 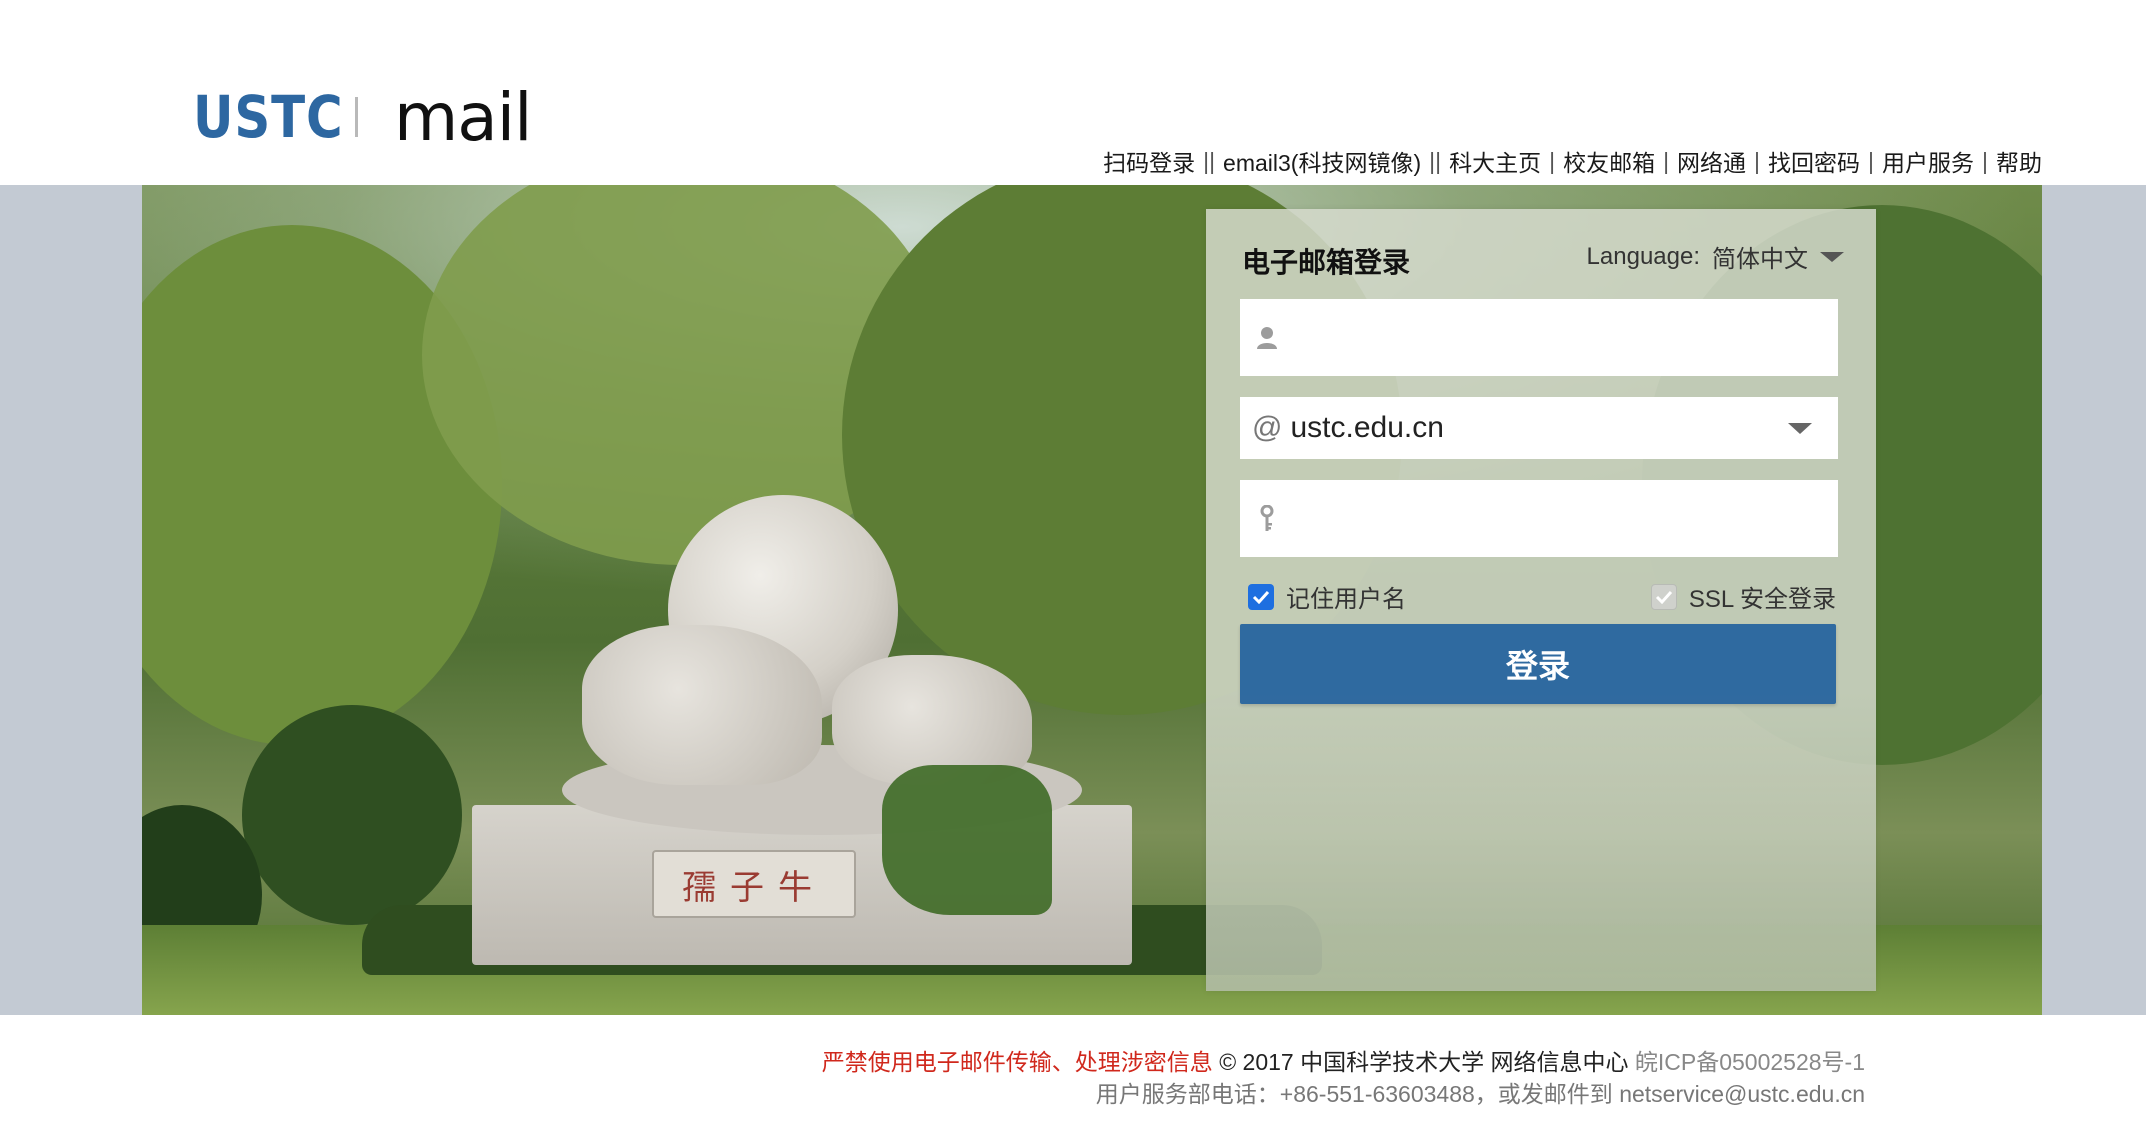 I want to click on logo-divider, so click(x=356, y=117).